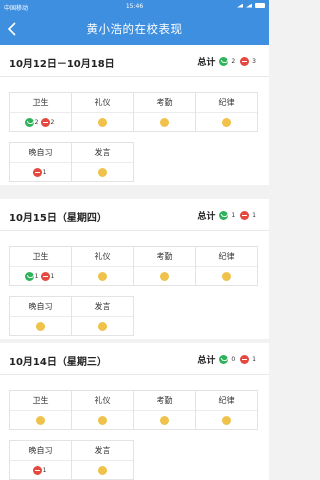 The width and height of the screenshot is (320, 480). What do you see at coordinates (134, 359) in the screenshot?
I see `week-card-header: 10月14日（星期三） 总计 0 1` at bounding box center [134, 359].